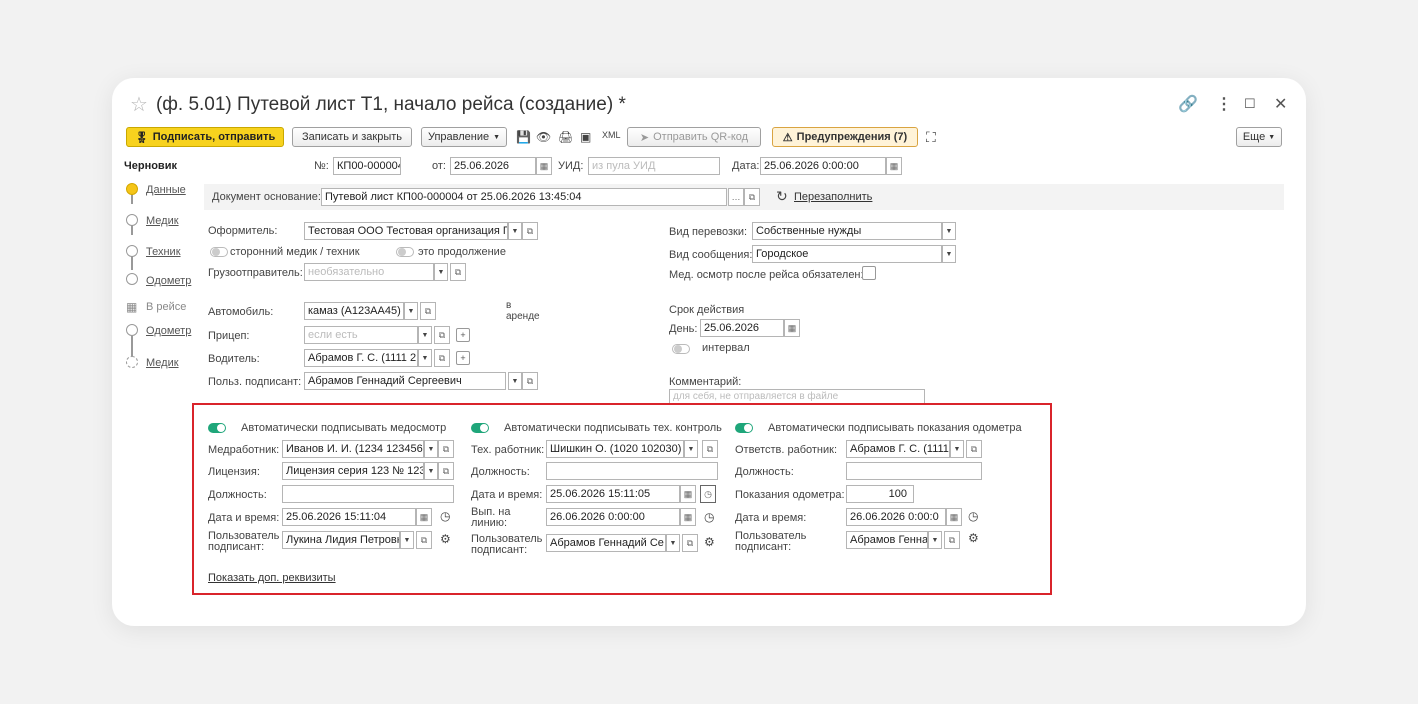 This screenshot has width=1418, height=704. What do you see at coordinates (606, 543) in the screenshot?
I see `tech-user-field: Абрамов Геннадий Се` at bounding box center [606, 543].